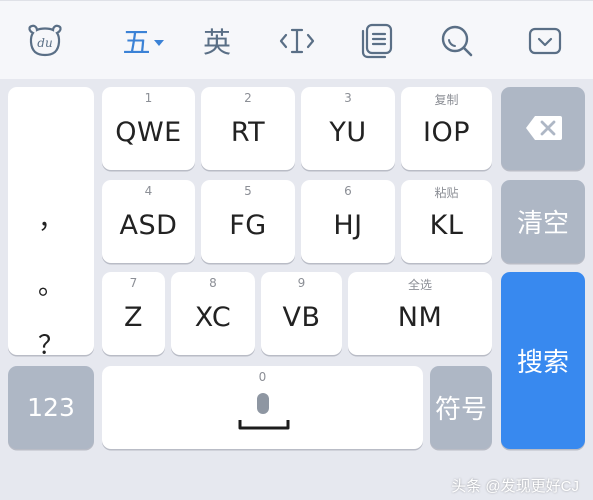 This screenshot has width=593, height=500. I want to click on symbols-key: 符号, so click(461, 407).